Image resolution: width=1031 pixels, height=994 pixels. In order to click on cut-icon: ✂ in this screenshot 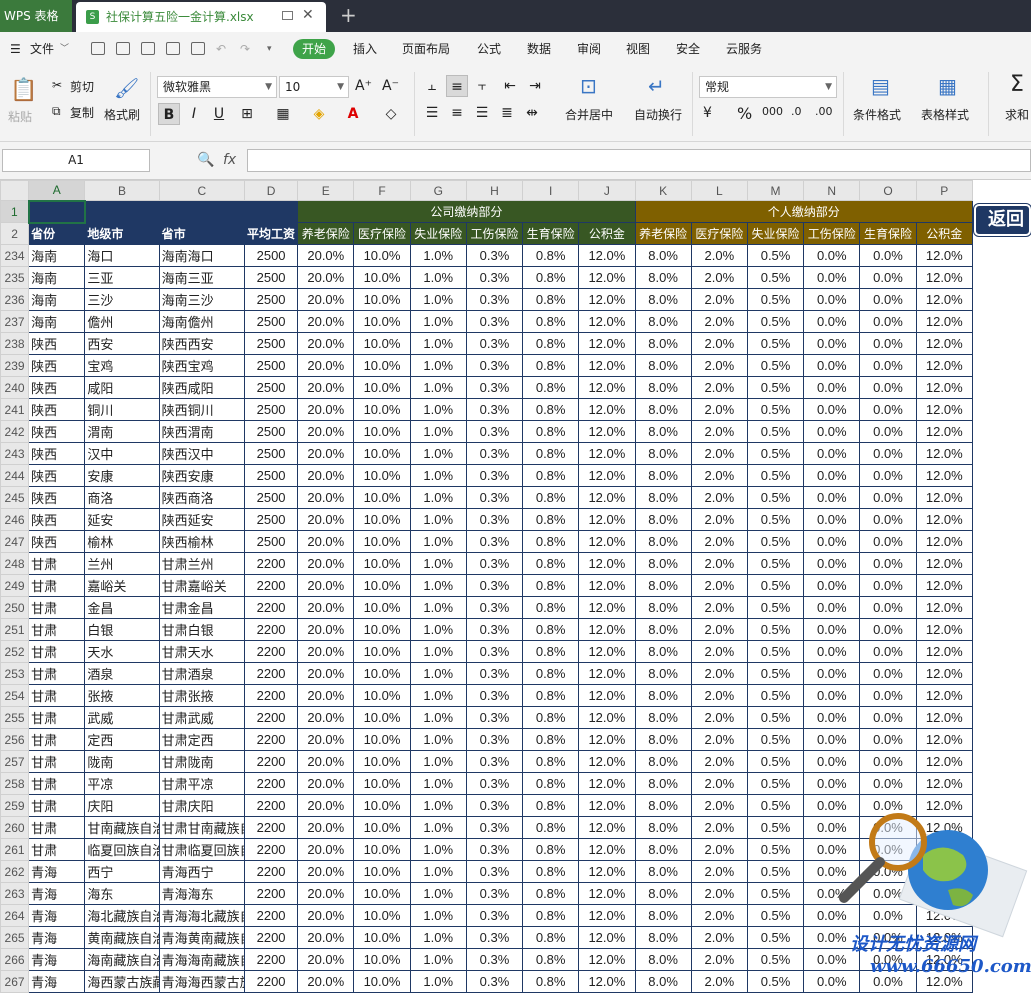, I will do `click(57, 85)`.